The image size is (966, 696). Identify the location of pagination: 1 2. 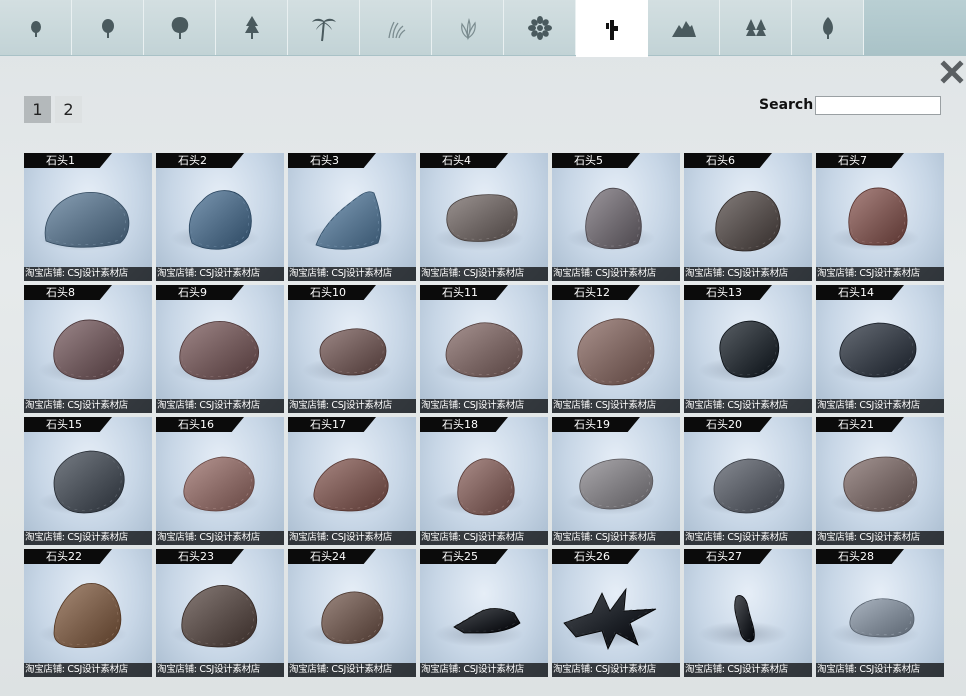
(53, 109).